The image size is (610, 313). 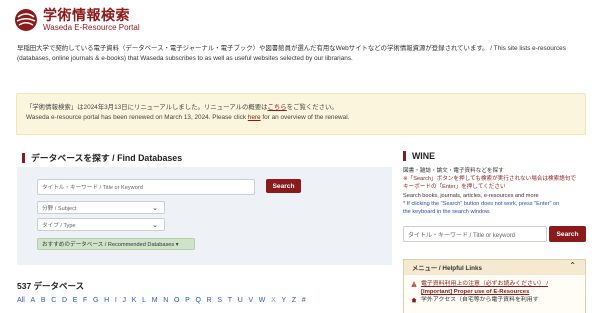 I want to click on wine-heading: WINE, so click(x=419, y=156).